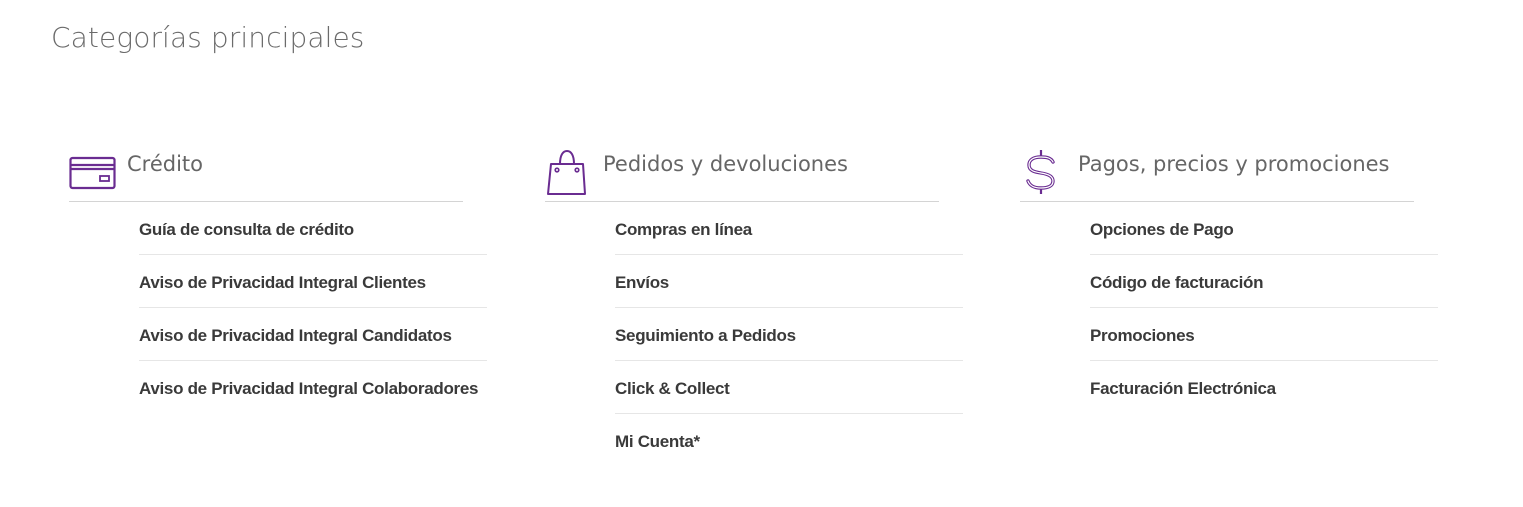 The image size is (1523, 507). I want to click on list-item: Mi Cuenta*, so click(789, 440).